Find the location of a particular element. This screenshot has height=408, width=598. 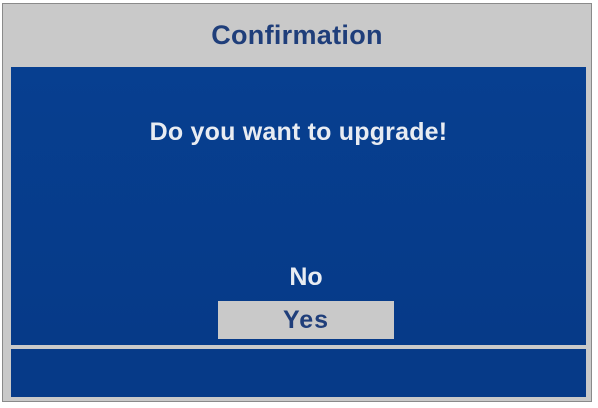

dialog-title: Confirmation is located at coordinates (297, 35).